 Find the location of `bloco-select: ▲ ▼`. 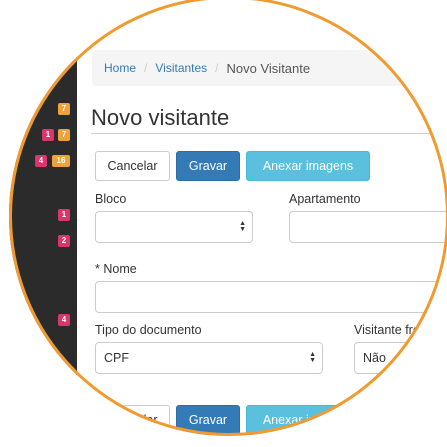

bloco-select: ▲ ▼ is located at coordinates (174, 227).